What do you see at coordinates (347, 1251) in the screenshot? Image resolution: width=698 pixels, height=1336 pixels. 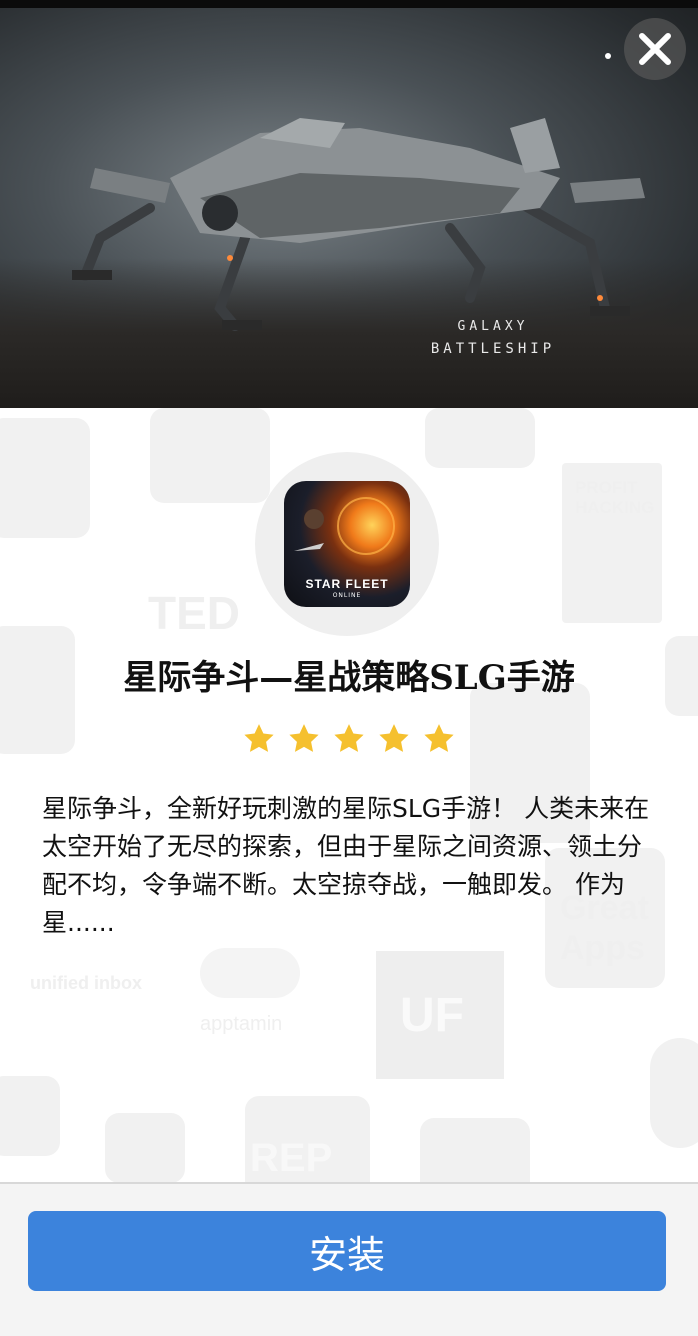 I see `install-button: 安装` at bounding box center [347, 1251].